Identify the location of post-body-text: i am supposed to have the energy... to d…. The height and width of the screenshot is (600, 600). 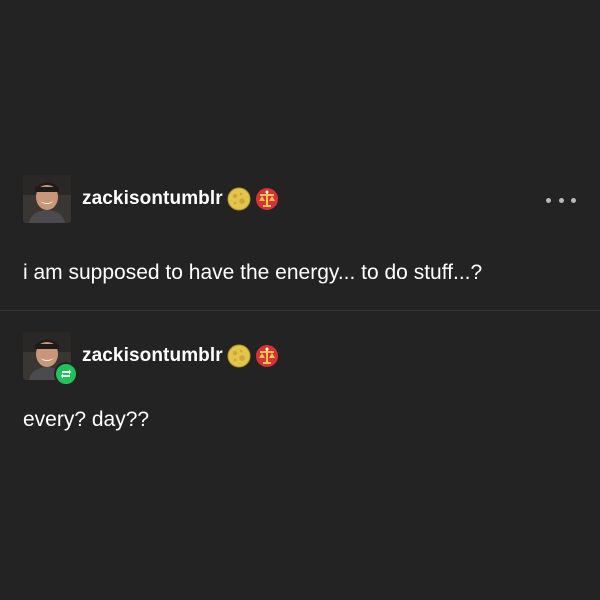
(253, 272).